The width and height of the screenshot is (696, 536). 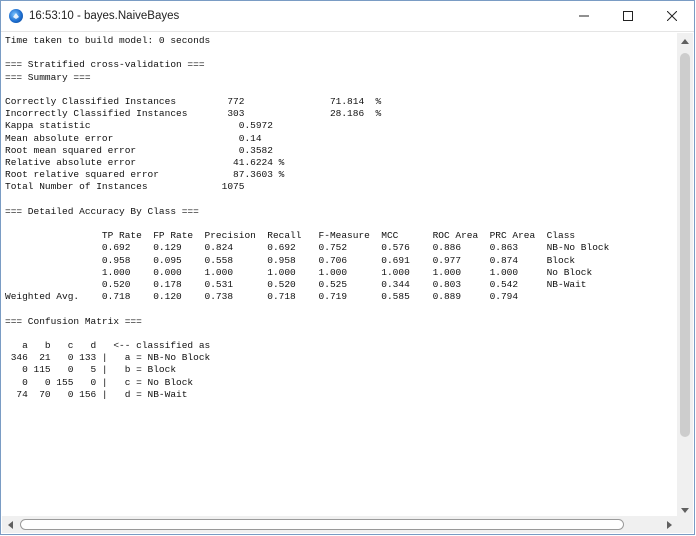 What do you see at coordinates (322, 524) in the screenshot?
I see `horizontal-scroll-thumb` at bounding box center [322, 524].